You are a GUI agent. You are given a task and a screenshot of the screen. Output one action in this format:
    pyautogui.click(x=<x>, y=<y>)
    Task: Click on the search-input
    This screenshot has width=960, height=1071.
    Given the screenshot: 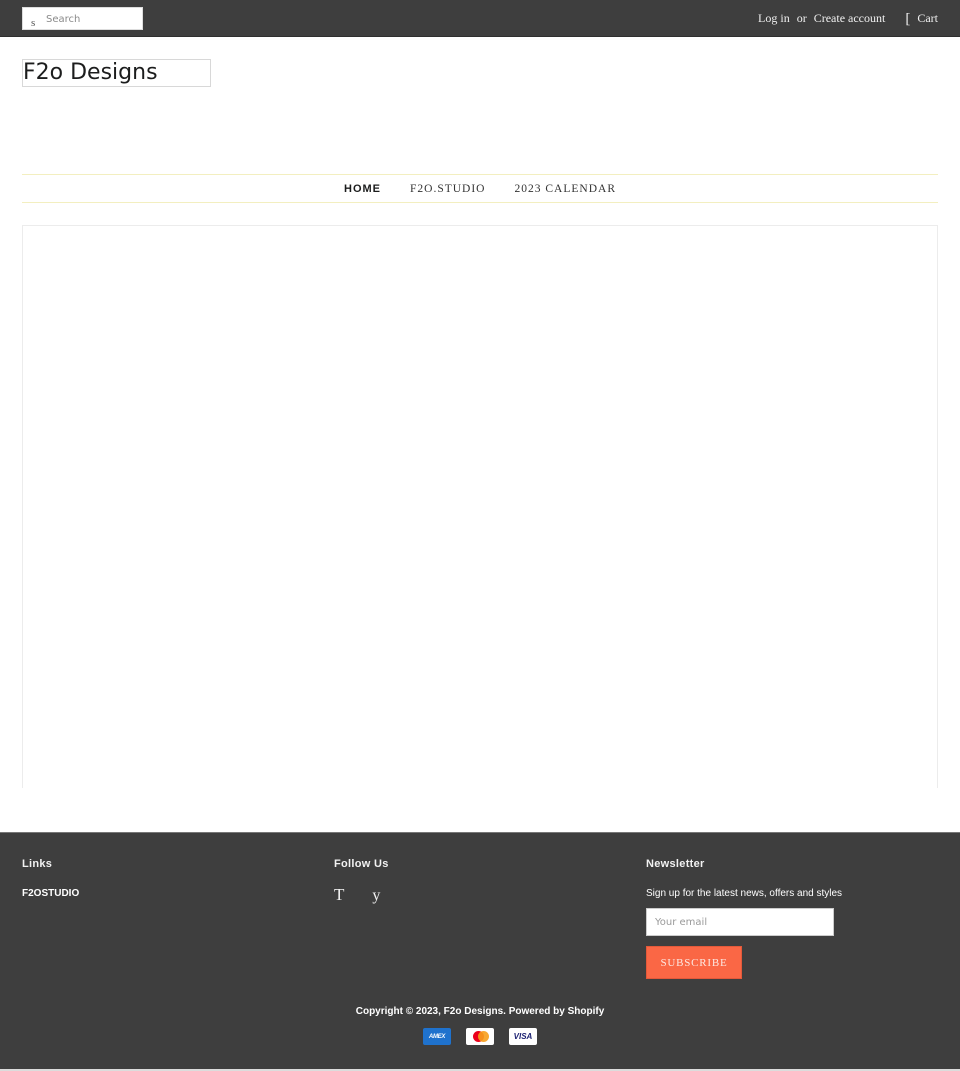 What is the action you would take?
    pyautogui.click(x=93, y=19)
    